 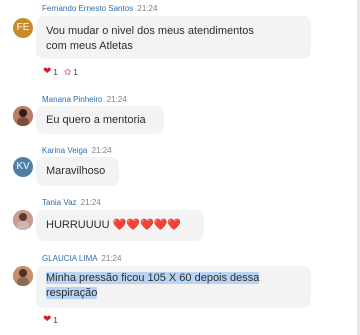 I want to click on avatar-initials: FE, so click(x=23, y=27).